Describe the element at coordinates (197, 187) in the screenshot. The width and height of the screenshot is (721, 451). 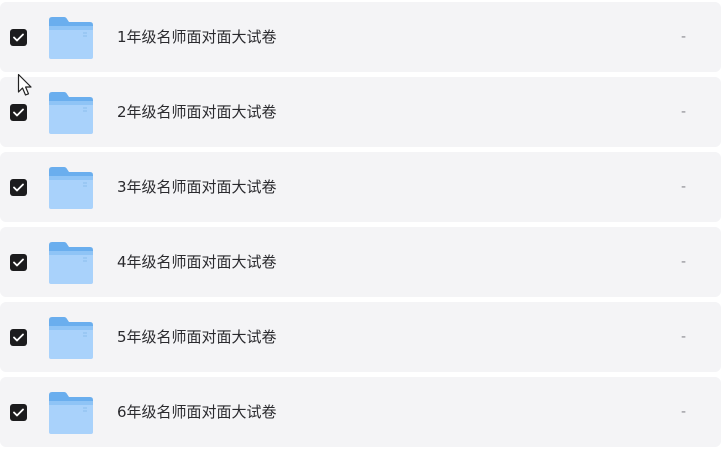
I see `file-name: 3年级名师面对面大试卷` at that location.